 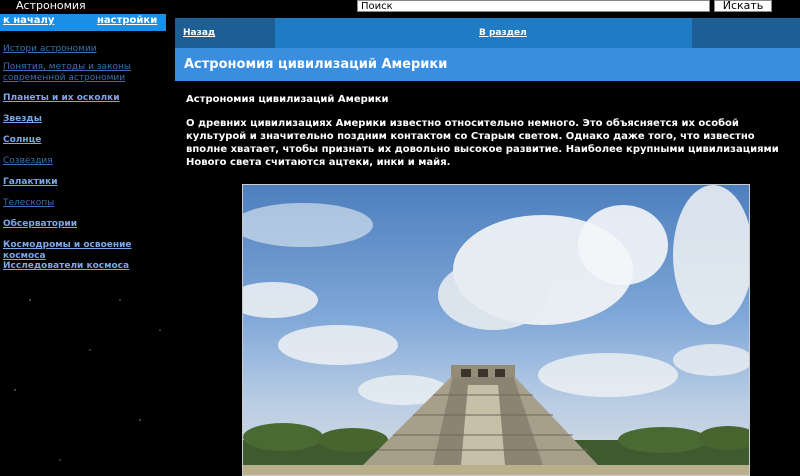 What do you see at coordinates (533, 6) in the screenshot?
I see `search-input` at bounding box center [533, 6].